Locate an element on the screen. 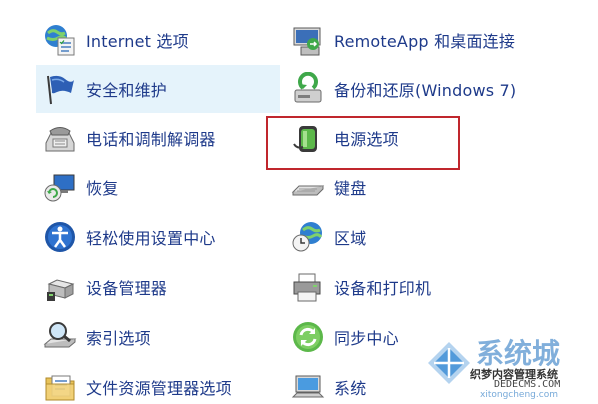  item-file-explorer-options: 文件资源管理器选项 is located at coordinates (158, 383).